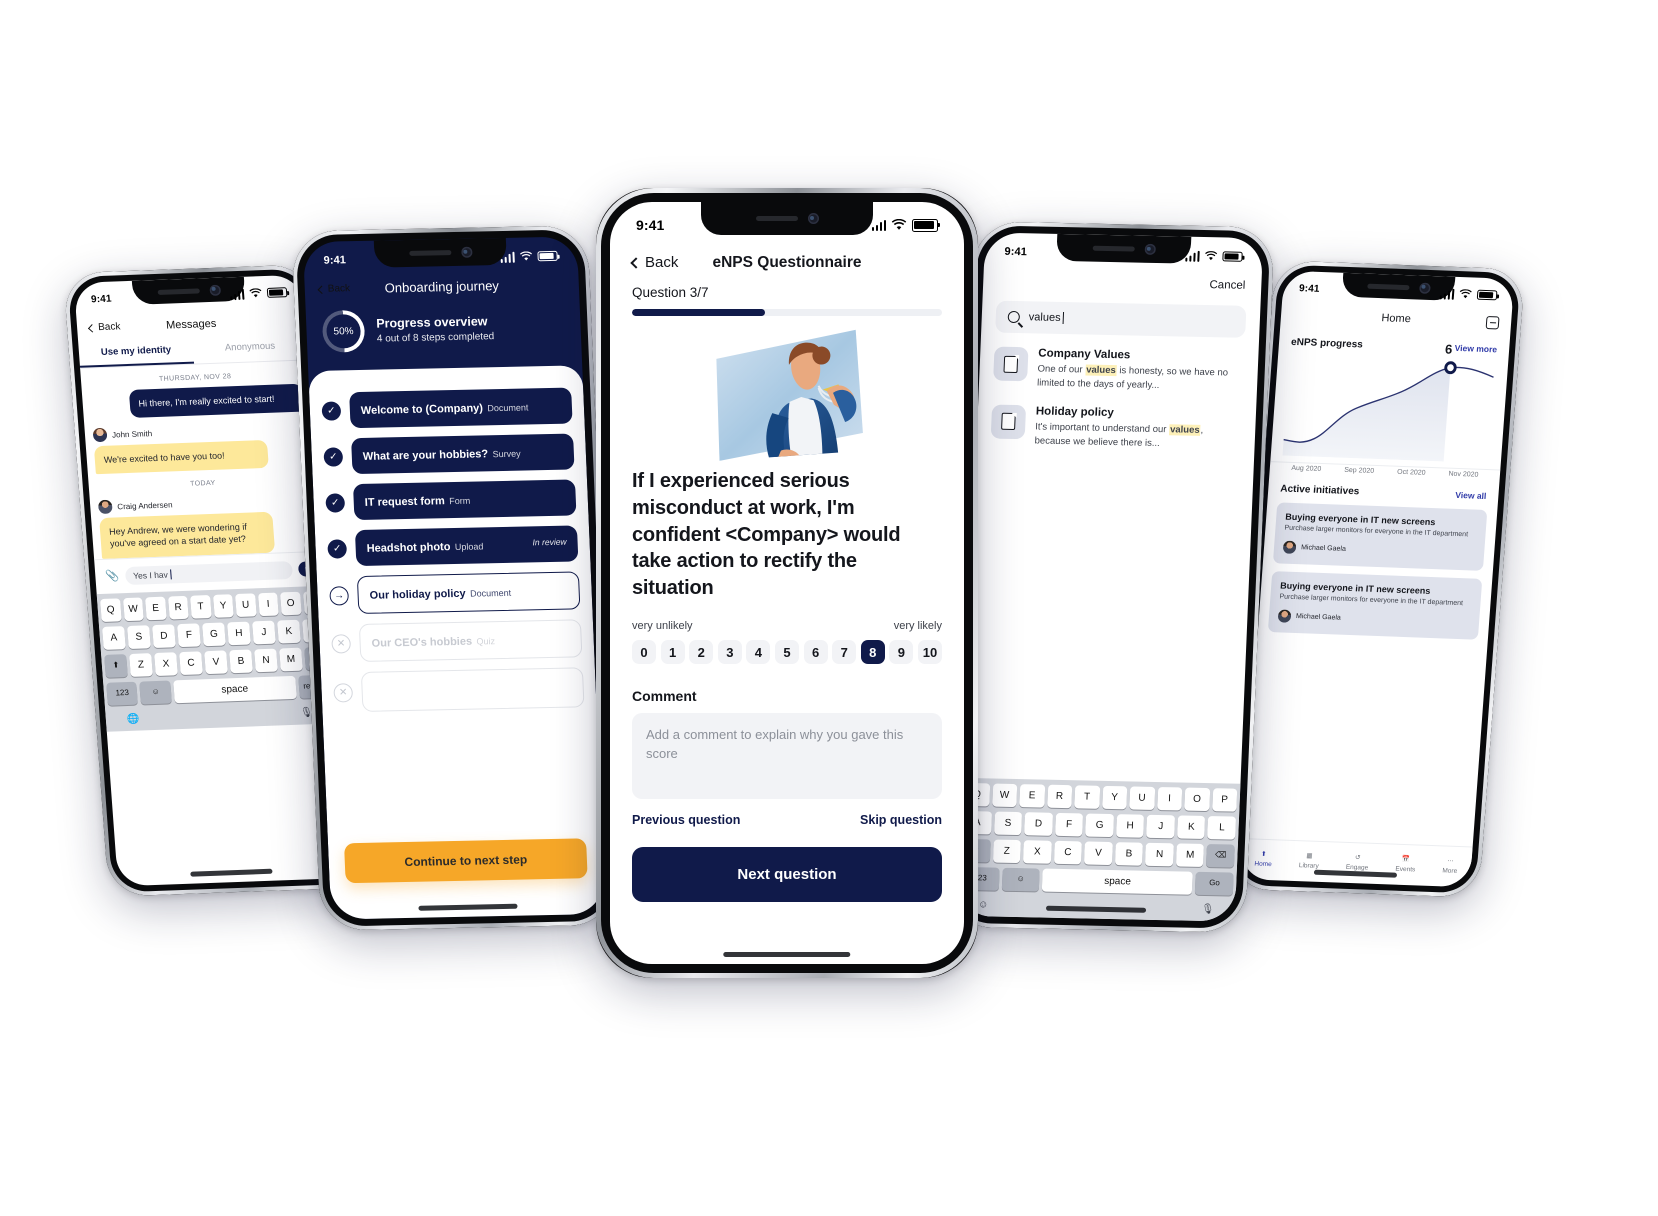 This screenshot has height=1216, width=1658. I want to click on search-input: values, so click(1121, 319).